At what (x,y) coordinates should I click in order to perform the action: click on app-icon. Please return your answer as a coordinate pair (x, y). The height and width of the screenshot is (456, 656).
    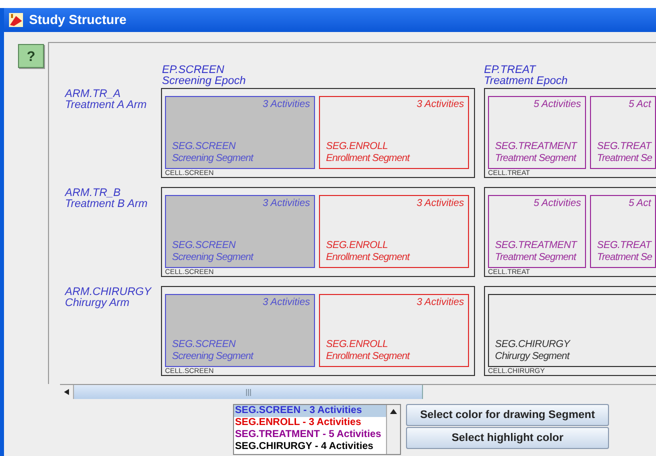
    Looking at the image, I should click on (16, 20).